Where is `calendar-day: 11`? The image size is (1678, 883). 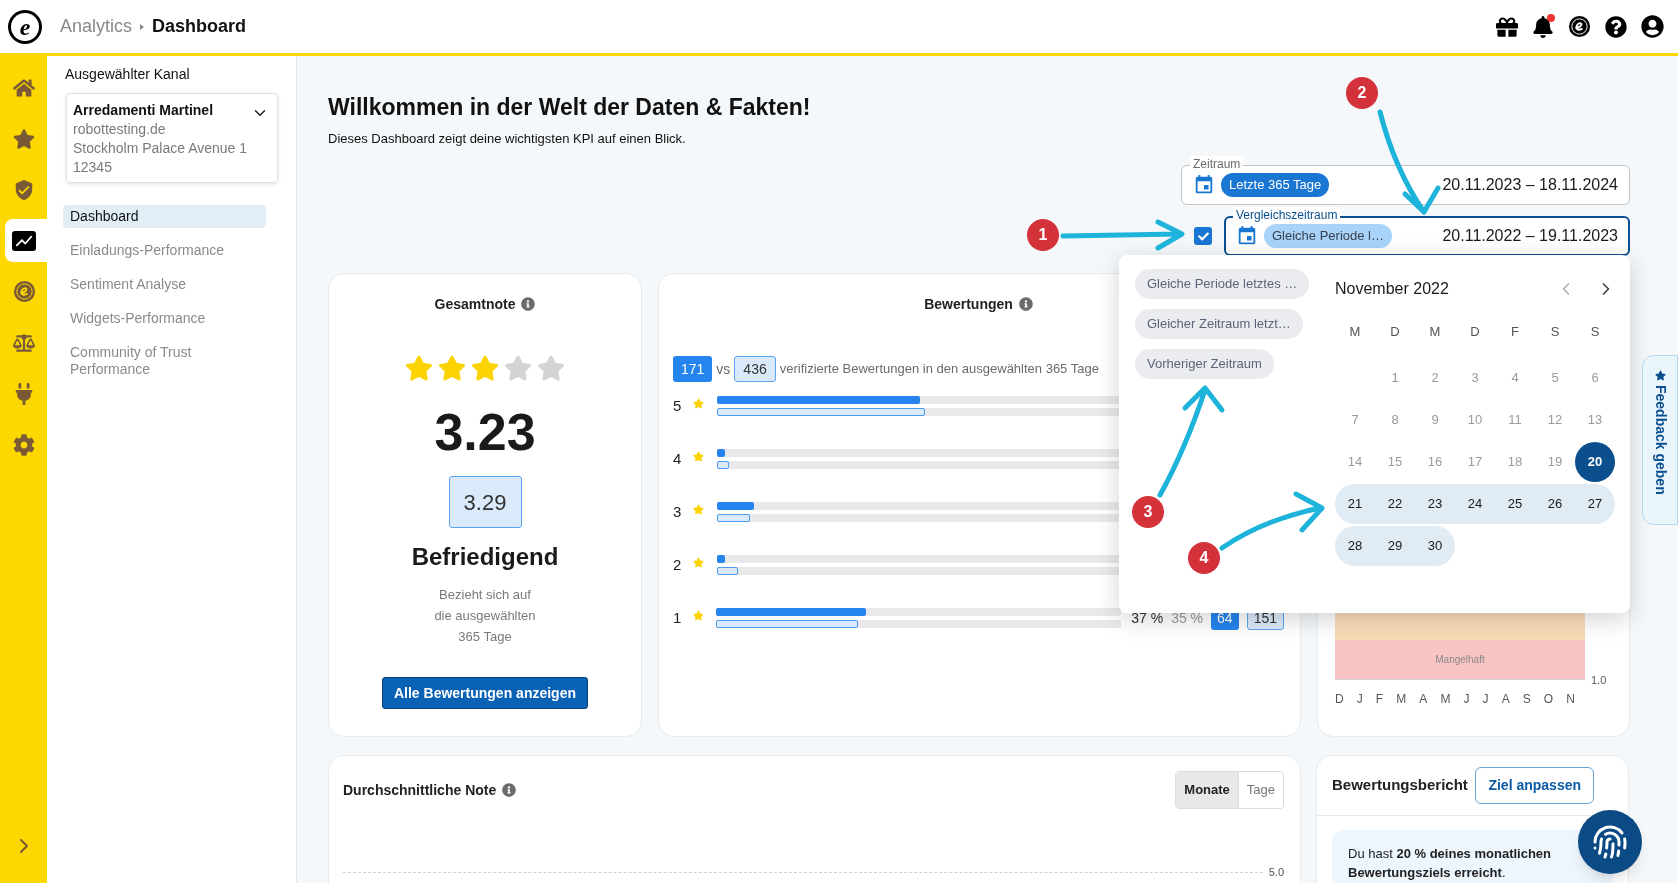
calendar-day: 11 is located at coordinates (1515, 420).